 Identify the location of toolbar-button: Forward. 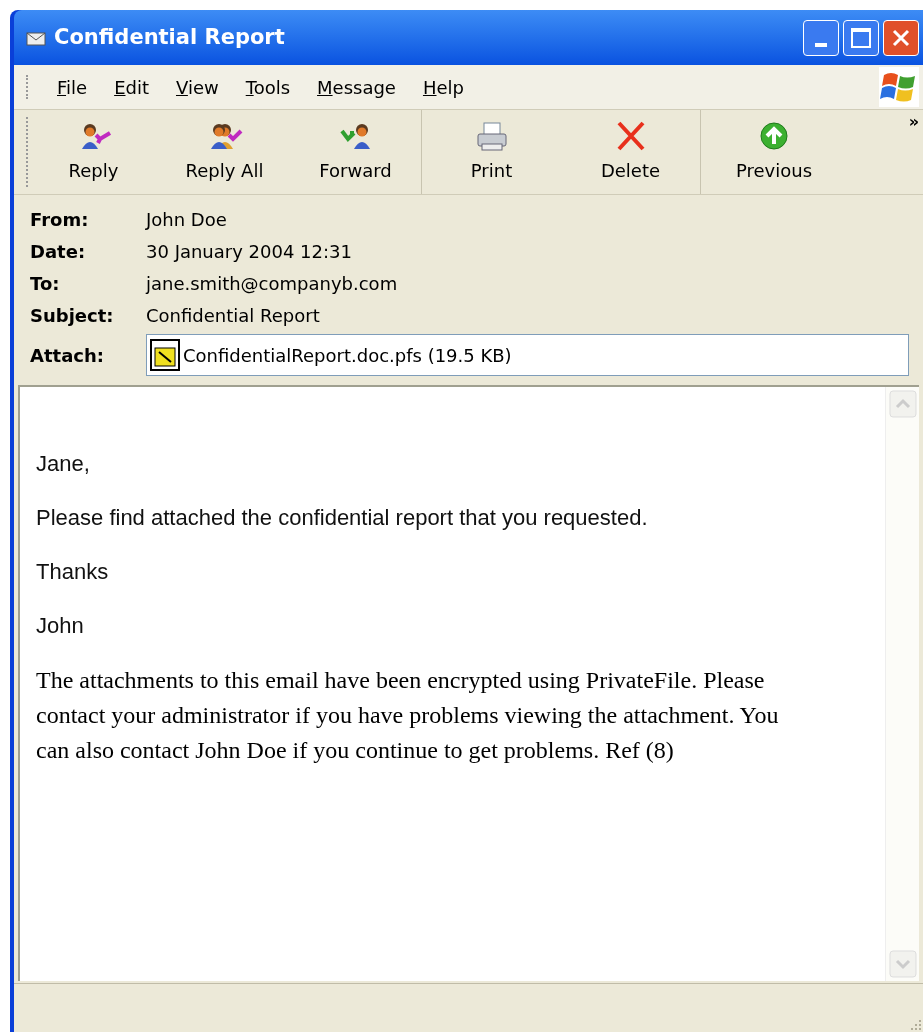
(355, 152).